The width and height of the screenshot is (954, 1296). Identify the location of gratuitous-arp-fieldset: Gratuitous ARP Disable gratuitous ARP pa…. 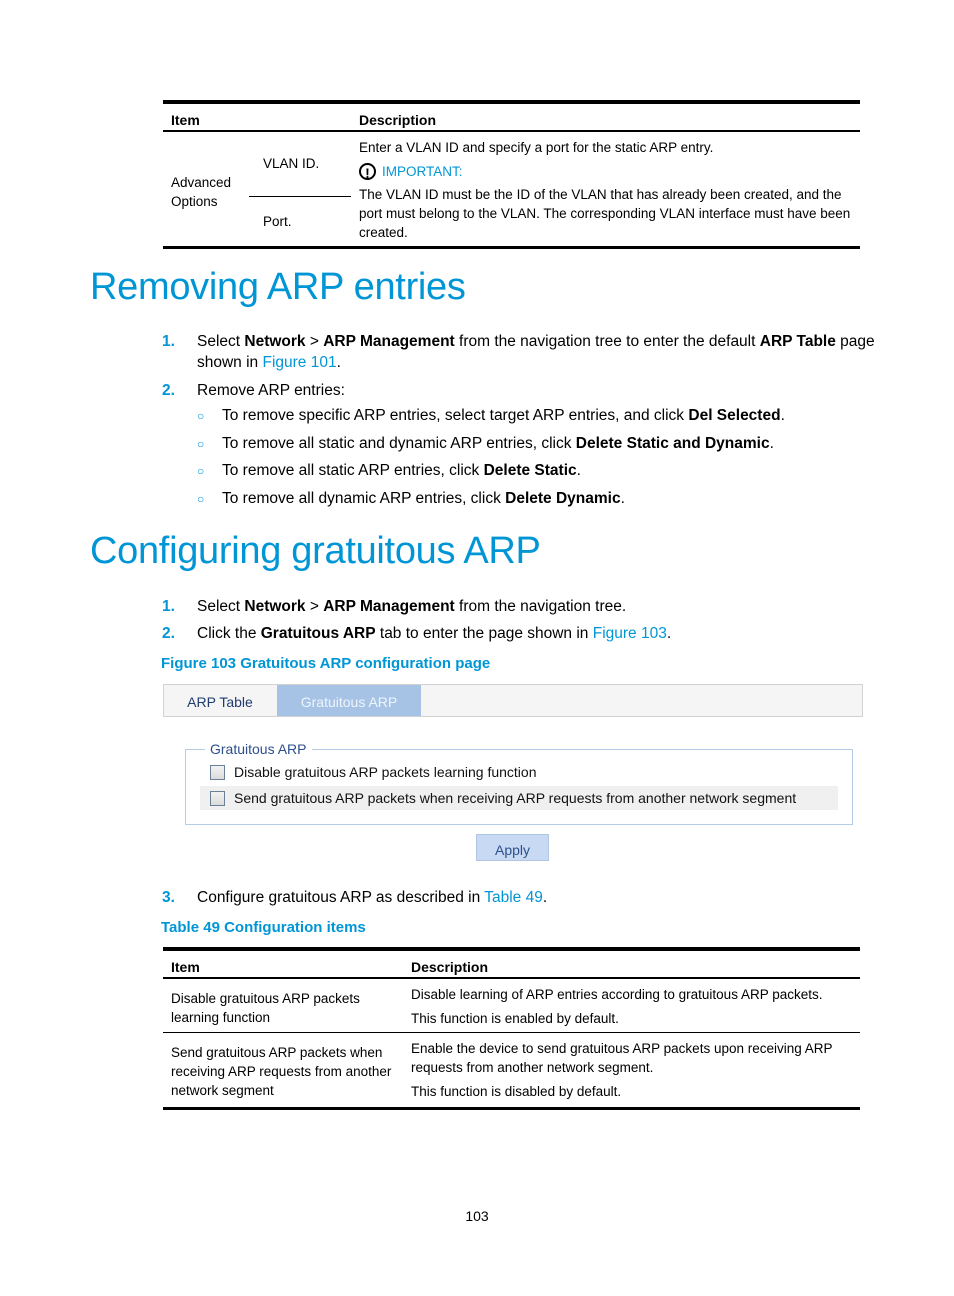
(519, 783).